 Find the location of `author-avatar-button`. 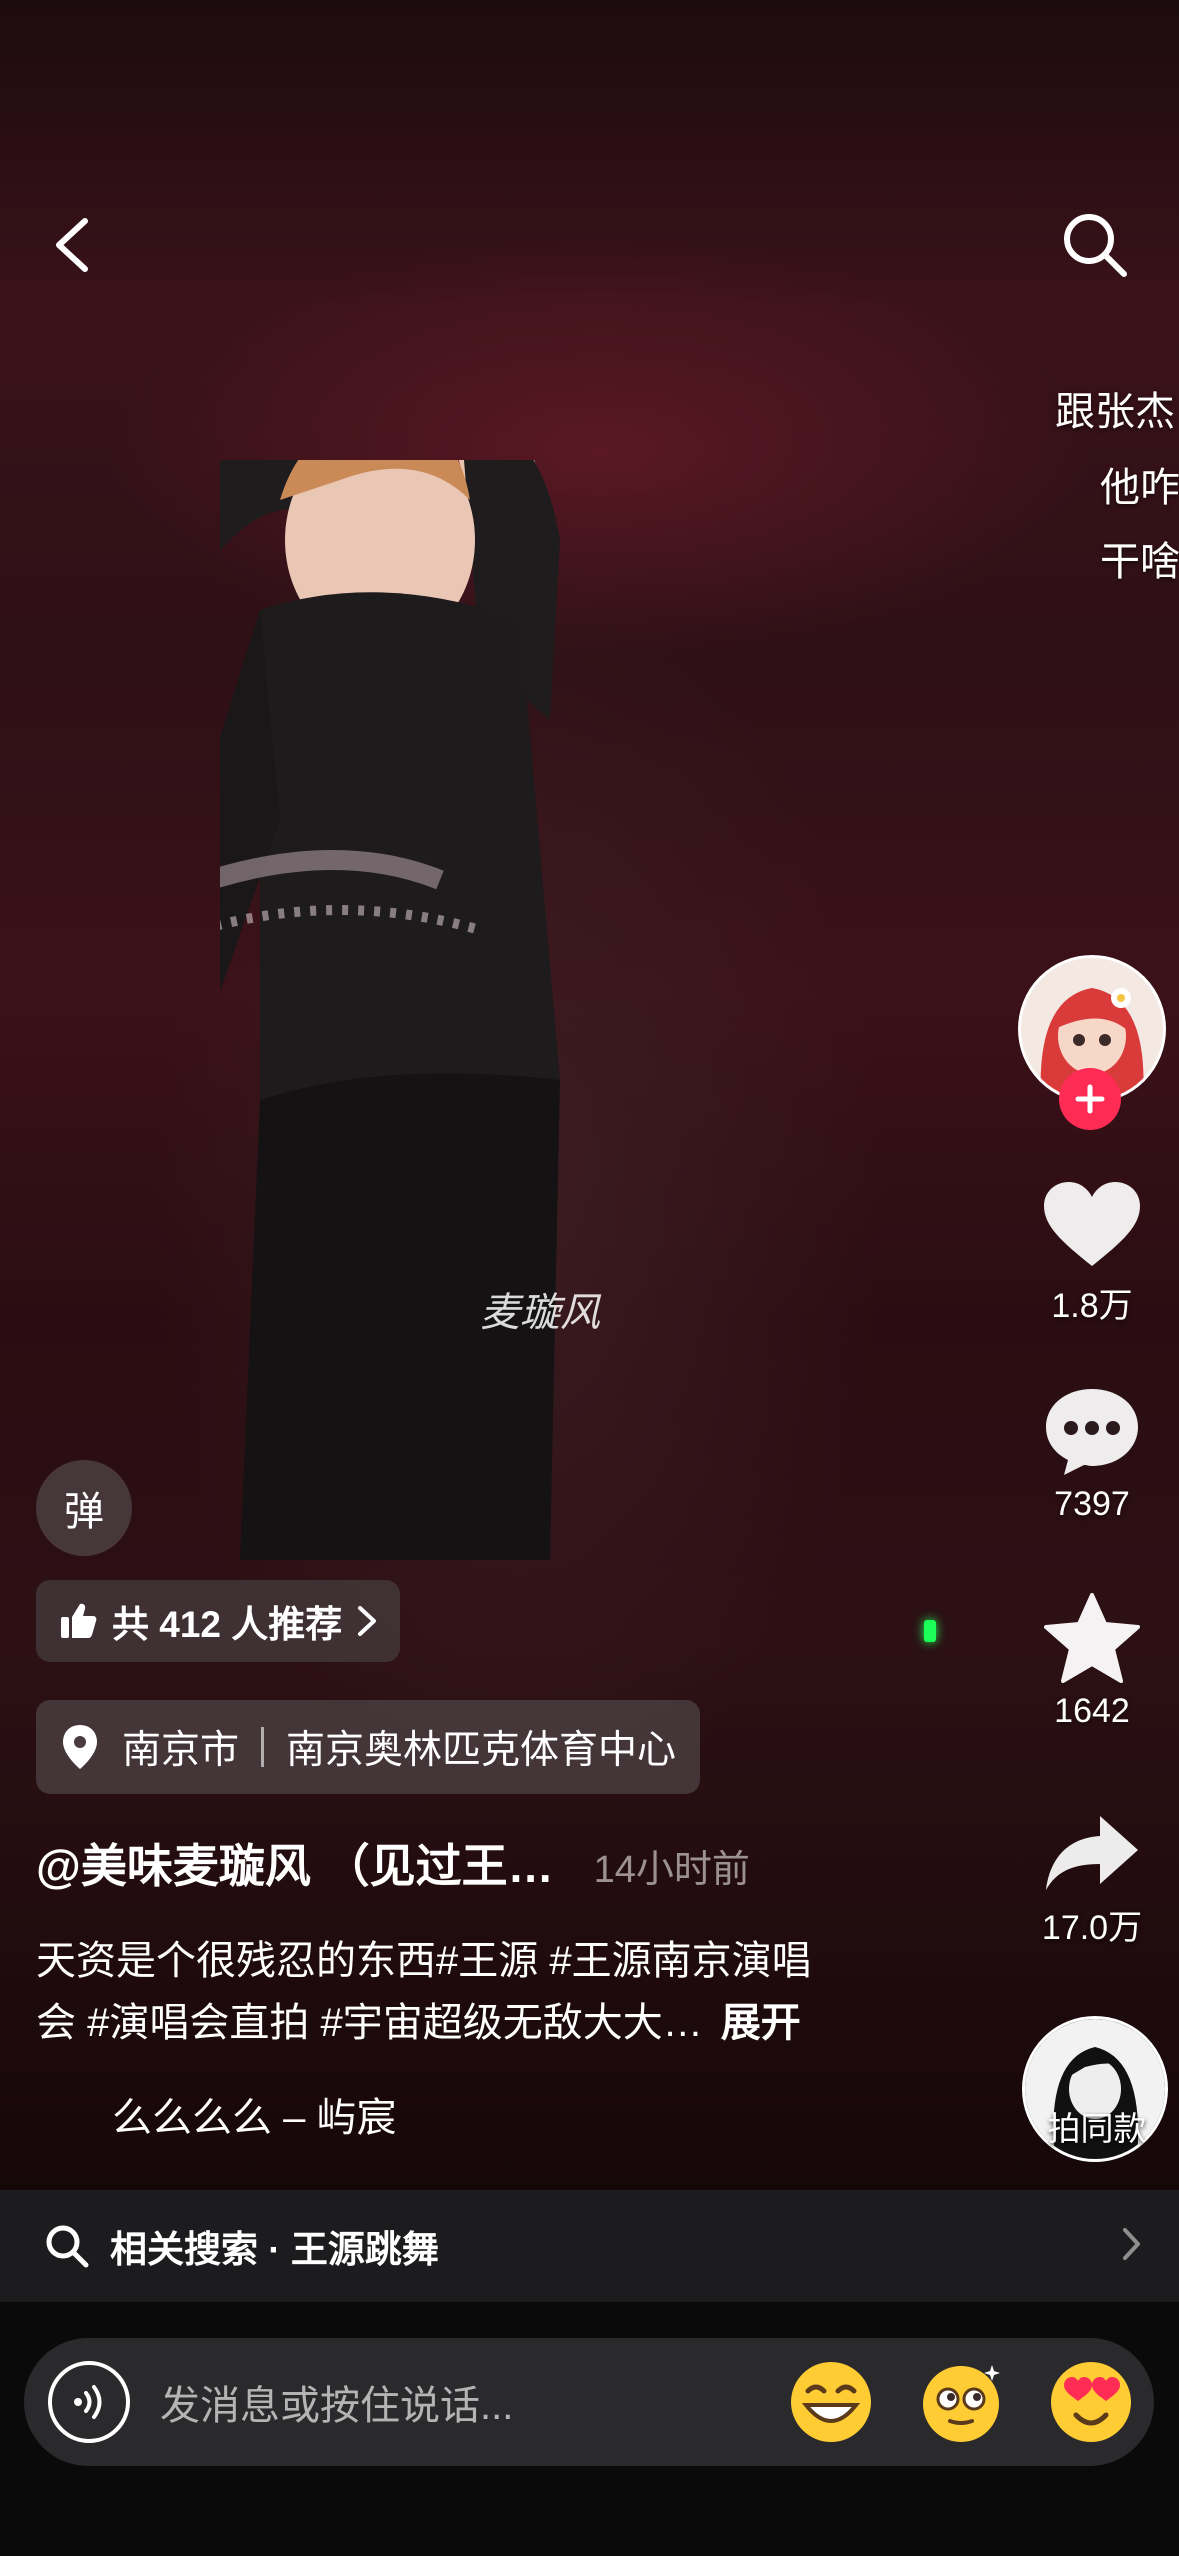

author-avatar-button is located at coordinates (1092, 1042).